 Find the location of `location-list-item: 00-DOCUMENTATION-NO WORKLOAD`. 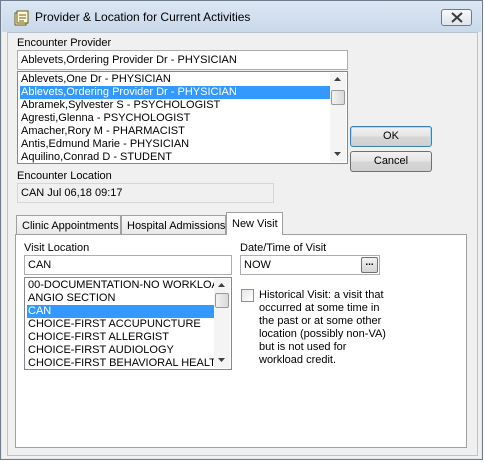

location-list-item: 00-DOCUMENTATION-NO WORKLOAD is located at coordinates (127, 285).